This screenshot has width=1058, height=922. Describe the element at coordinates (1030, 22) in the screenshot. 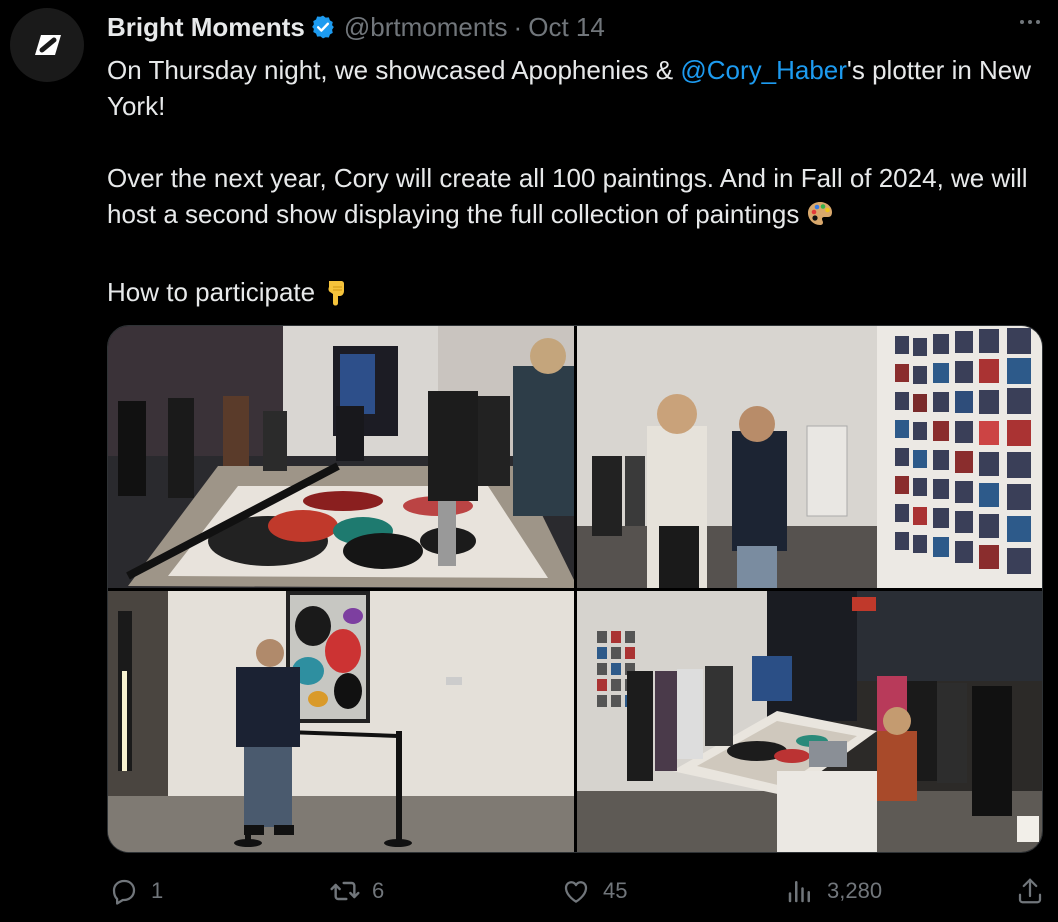

I see `more-options-icon` at that location.